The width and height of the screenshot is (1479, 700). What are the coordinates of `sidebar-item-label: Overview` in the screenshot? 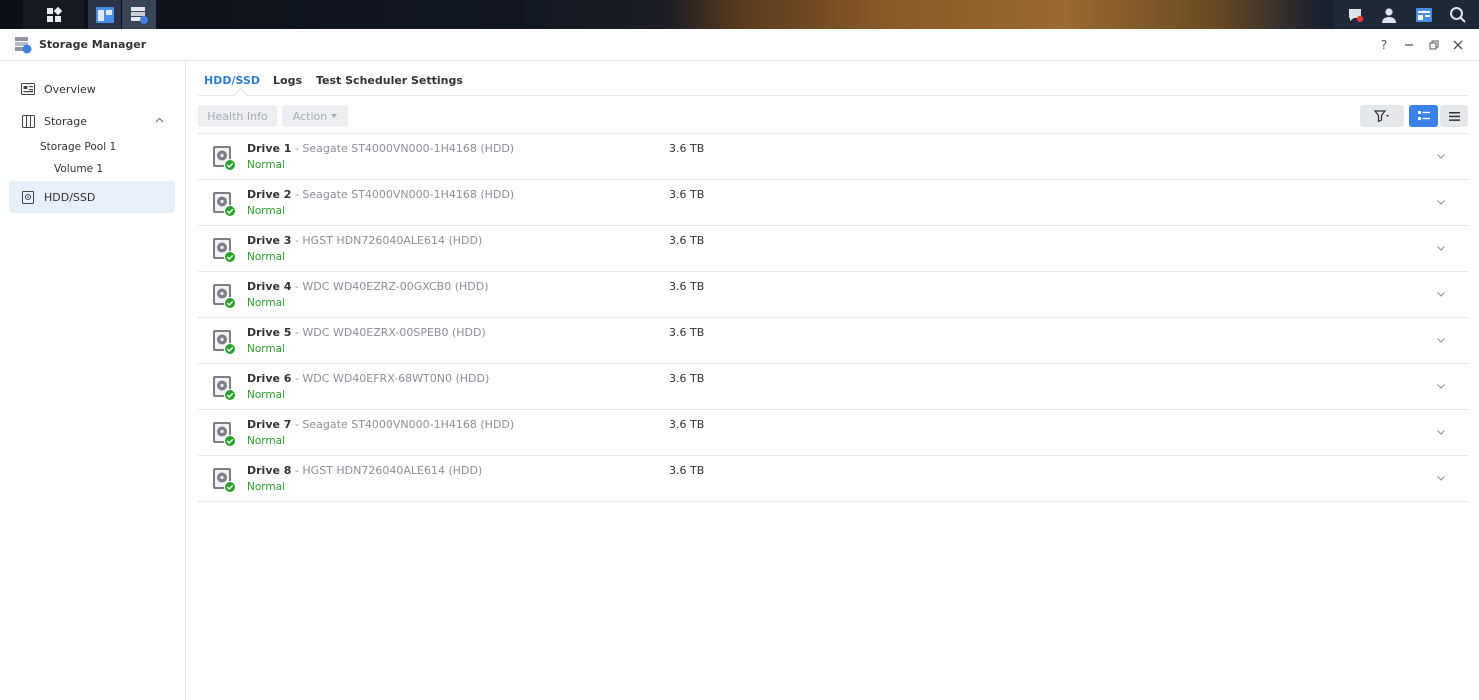 It's located at (70, 89).